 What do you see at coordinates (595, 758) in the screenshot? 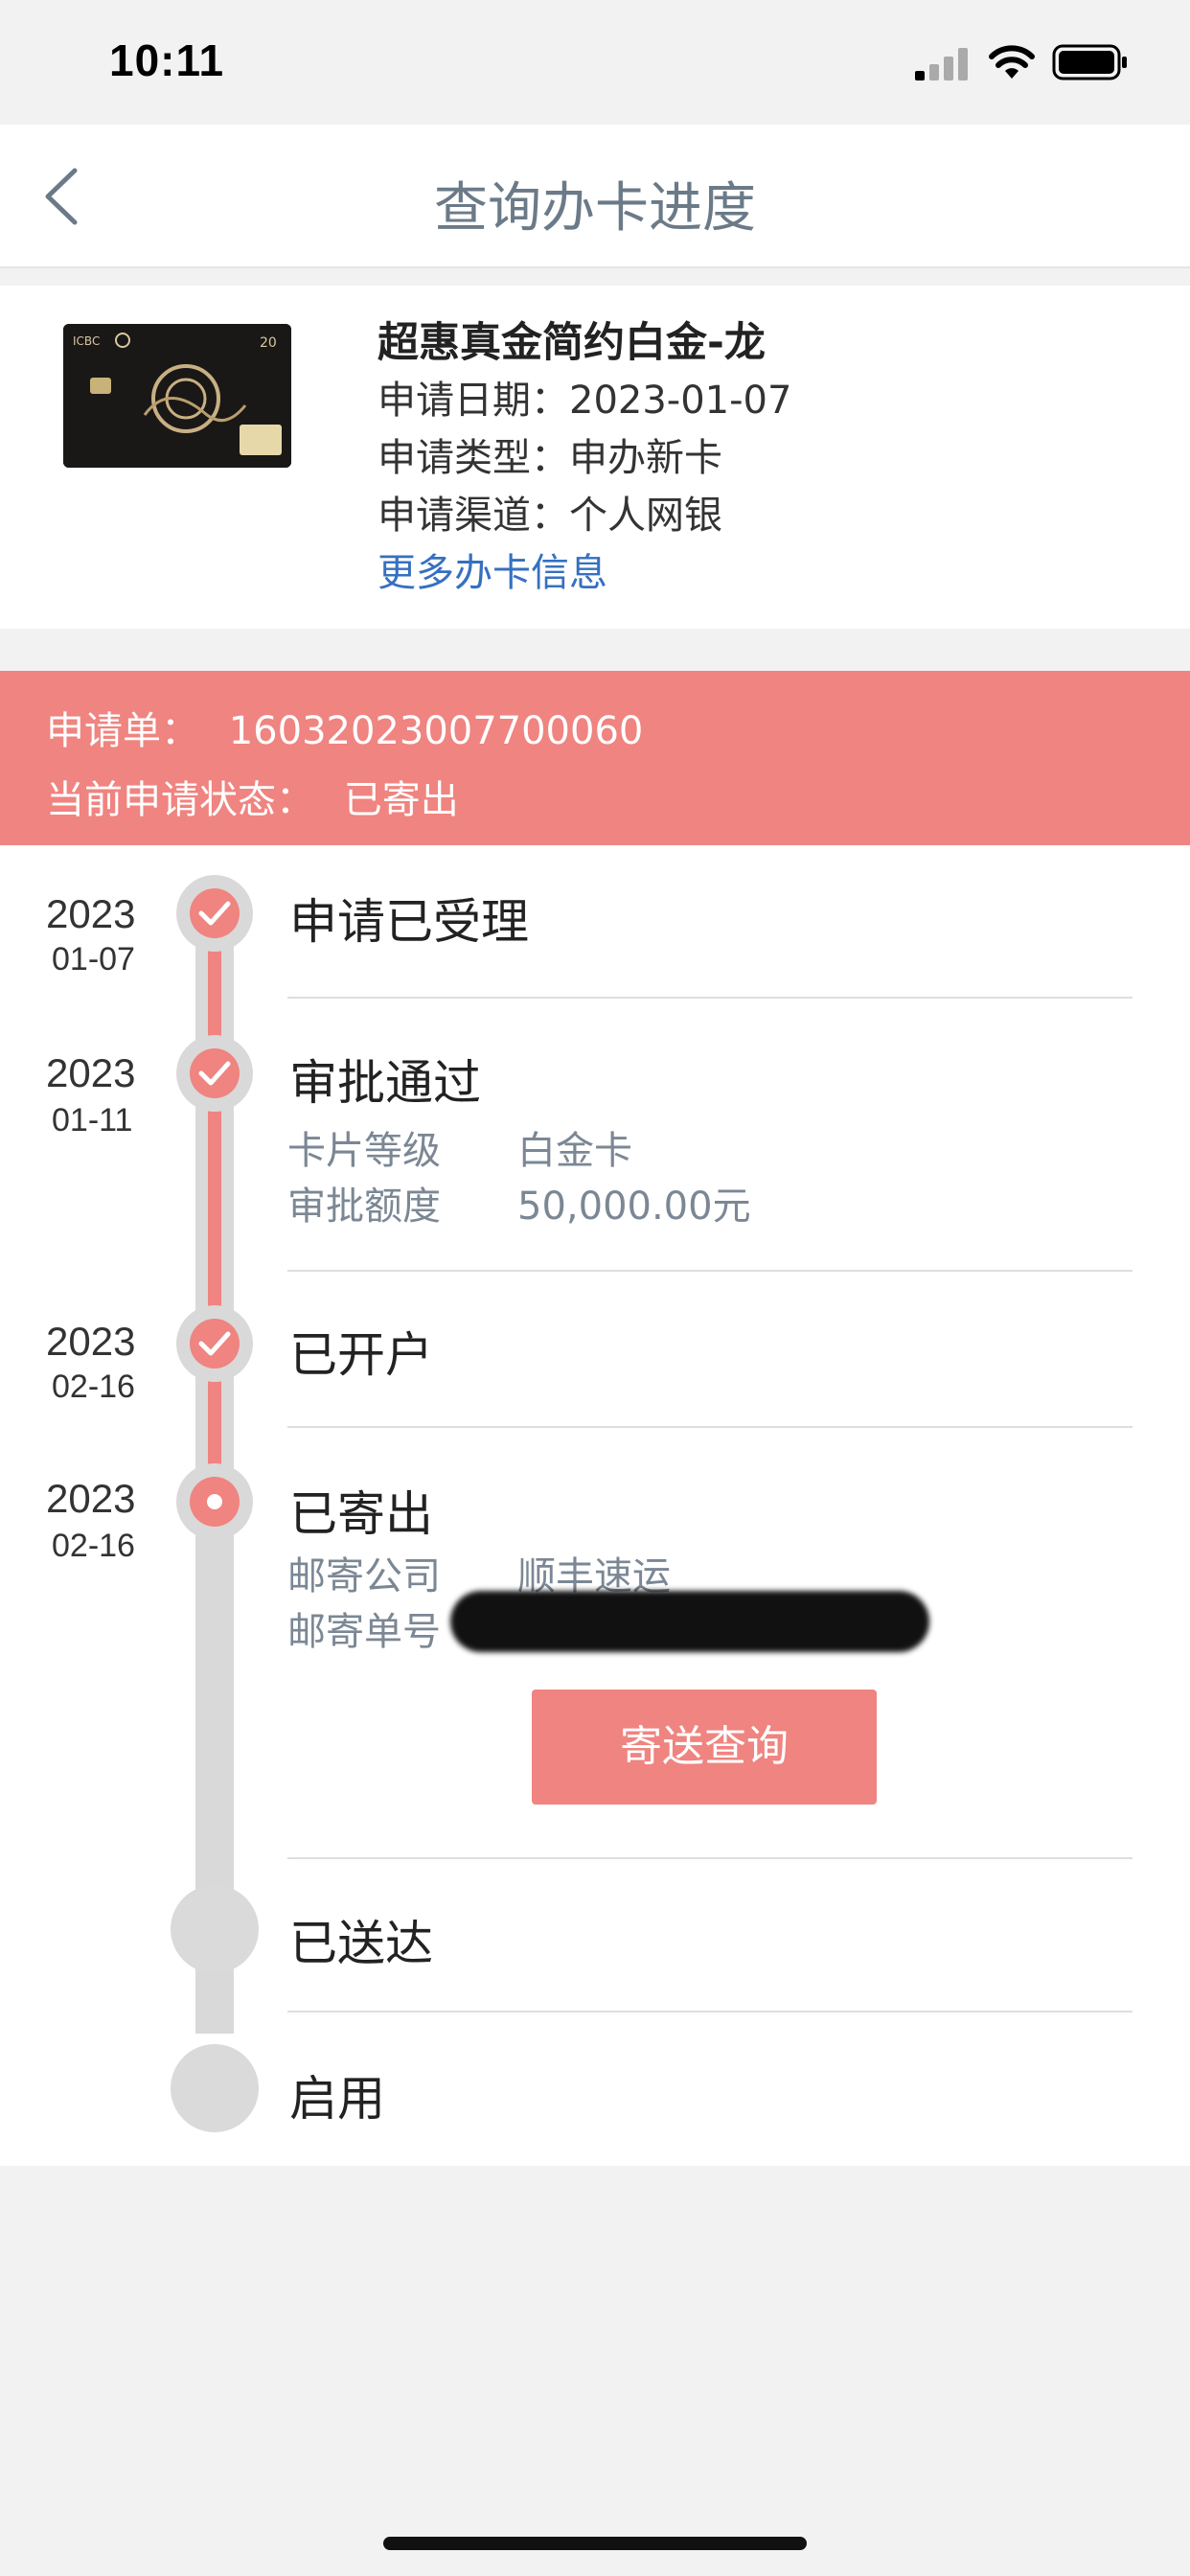
I see `application-status-banner: 申请单： 16032023007700060 当前申请状态： 已寄出` at bounding box center [595, 758].